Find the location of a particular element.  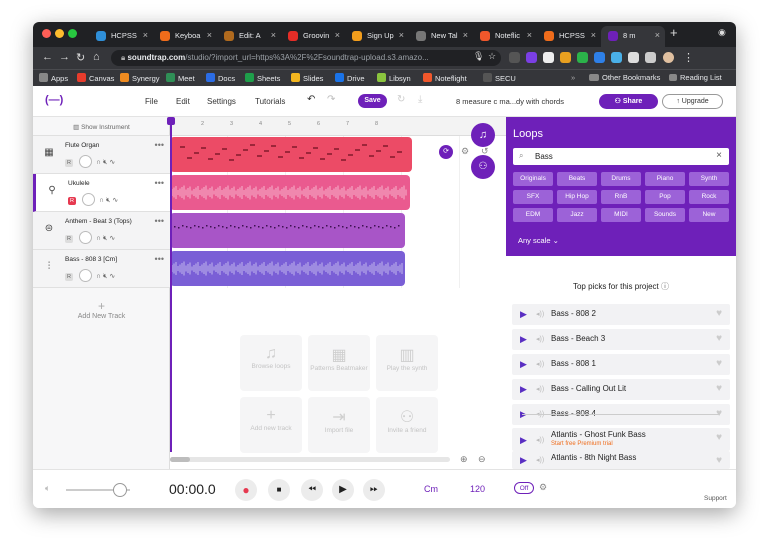

home-icon: ⌂ is located at coordinates (96, 57).